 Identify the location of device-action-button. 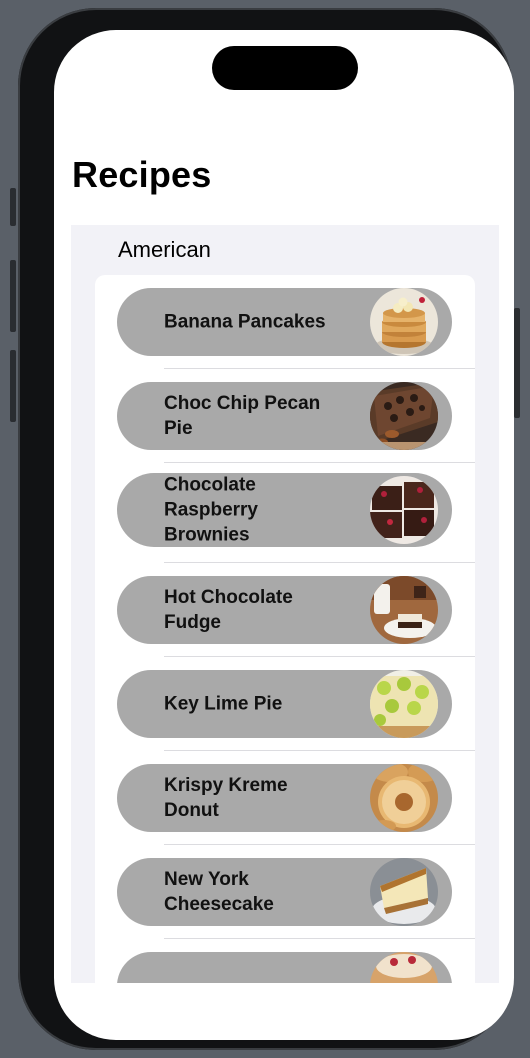
(13, 207).